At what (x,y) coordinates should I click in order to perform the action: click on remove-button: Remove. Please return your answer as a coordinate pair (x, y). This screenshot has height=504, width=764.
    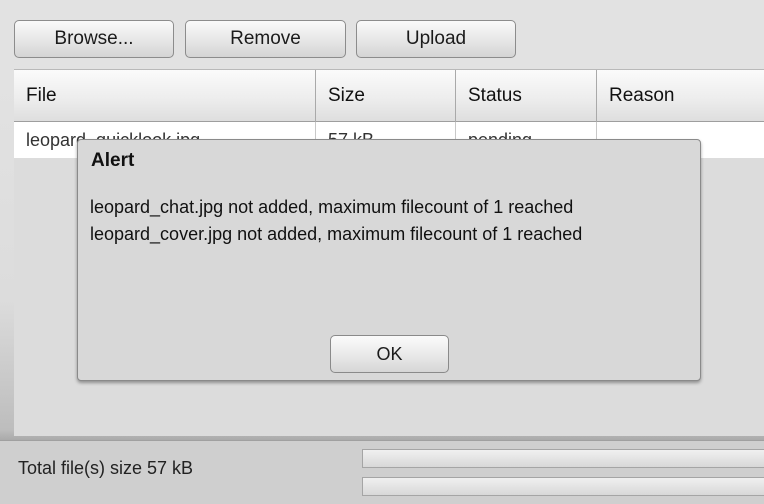
    Looking at the image, I should click on (265, 39).